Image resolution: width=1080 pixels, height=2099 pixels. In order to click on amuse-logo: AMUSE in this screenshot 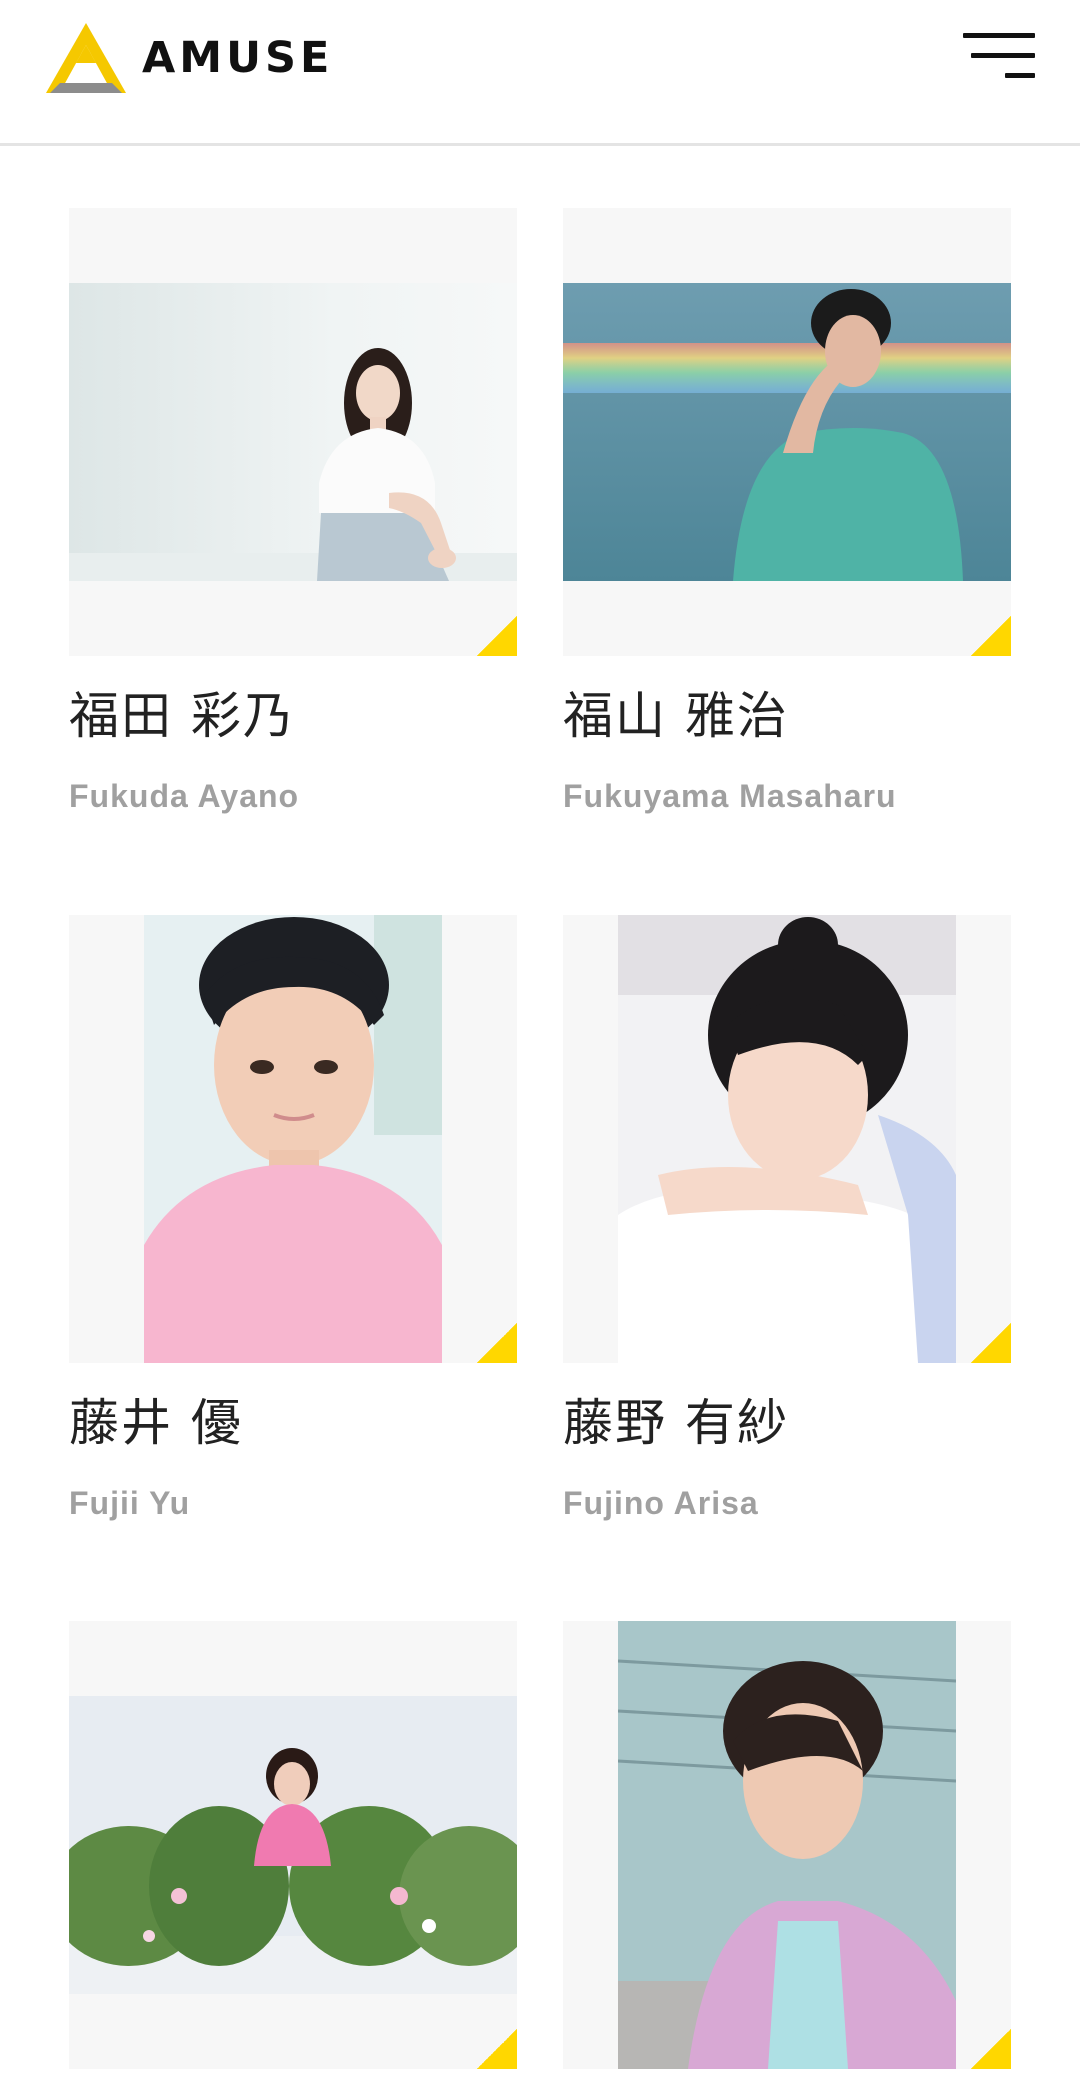, I will do `click(190, 58)`.